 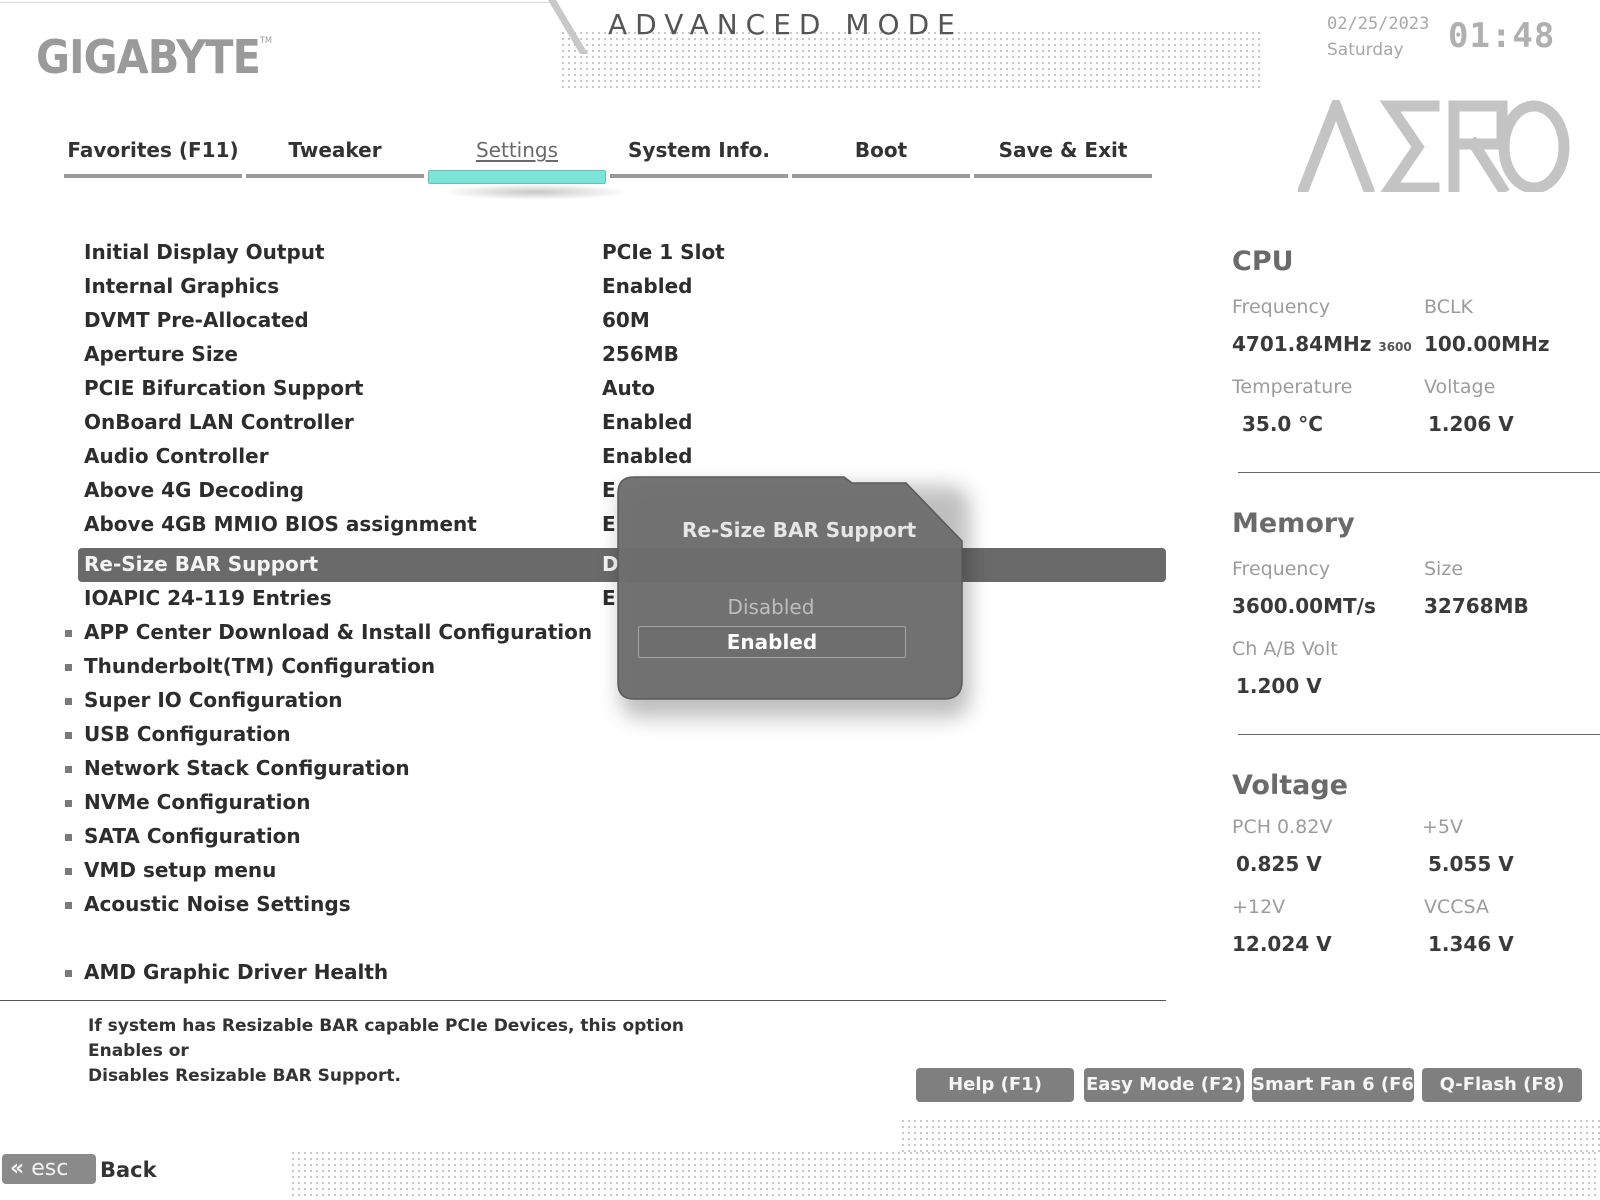 What do you see at coordinates (1456, 907) in the screenshot?
I see `vccsa-label: VCCSA` at bounding box center [1456, 907].